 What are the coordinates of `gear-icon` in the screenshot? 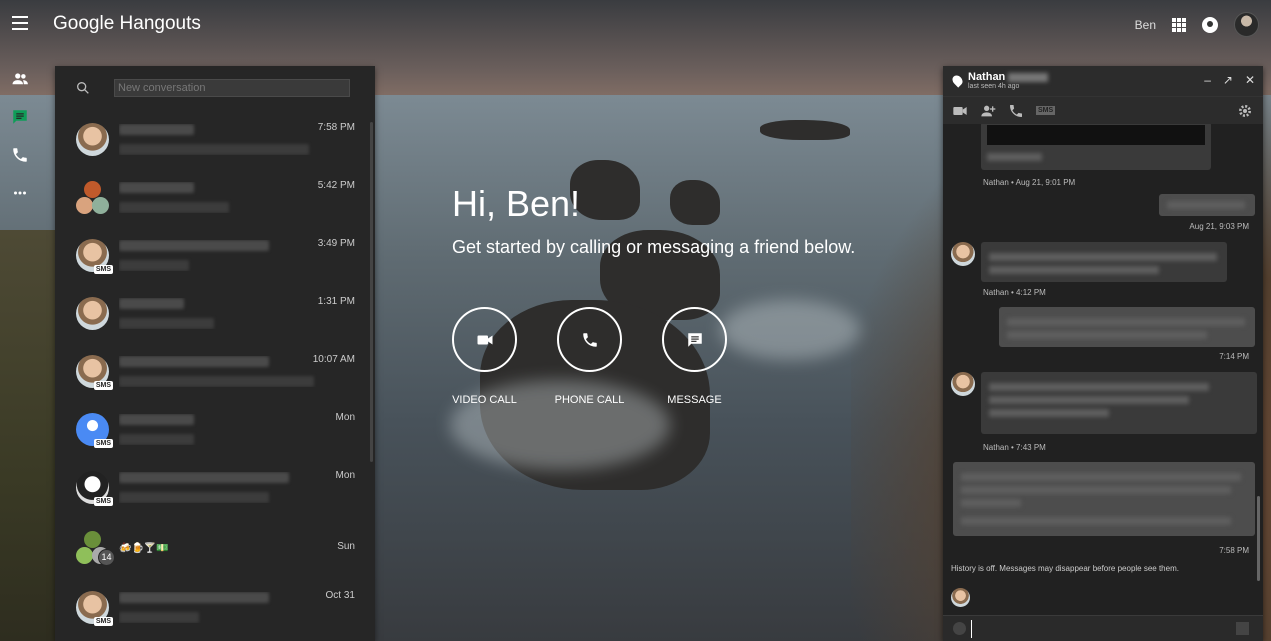 It's located at (1245, 111).